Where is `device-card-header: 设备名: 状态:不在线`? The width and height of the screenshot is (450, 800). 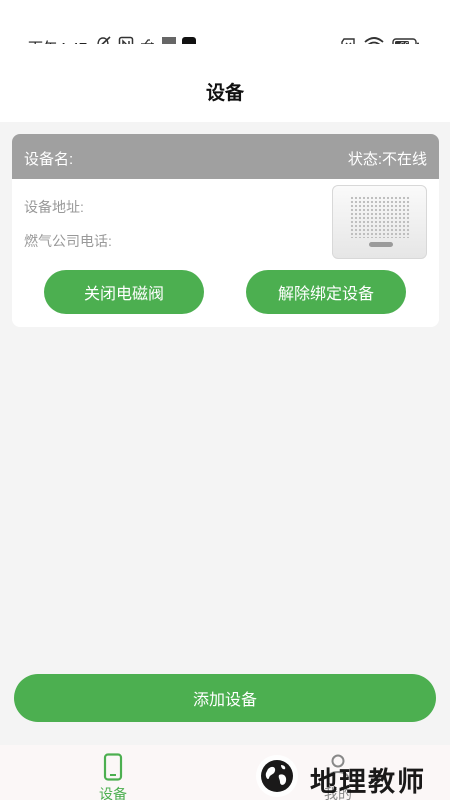 device-card-header: 设备名: 状态:不在线 is located at coordinates (225, 156).